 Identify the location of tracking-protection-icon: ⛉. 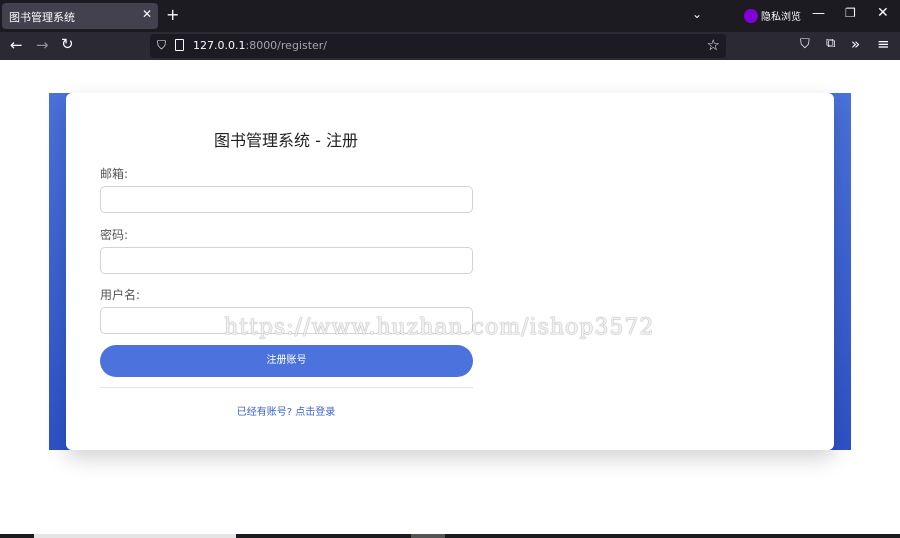
(161, 45).